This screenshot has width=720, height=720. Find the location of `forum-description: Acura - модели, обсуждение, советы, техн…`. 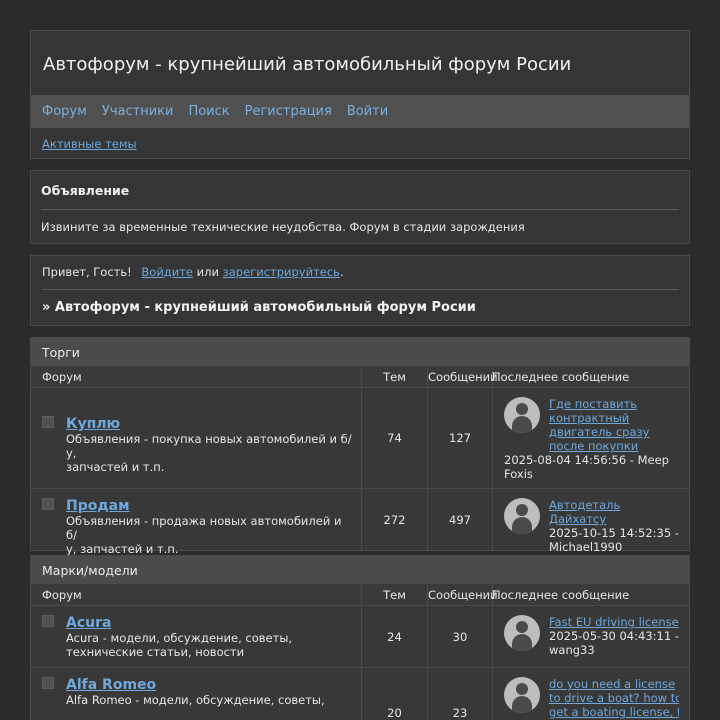

forum-description: Acura - модели, обсуждение, советы, техн… is located at coordinates (179, 645).